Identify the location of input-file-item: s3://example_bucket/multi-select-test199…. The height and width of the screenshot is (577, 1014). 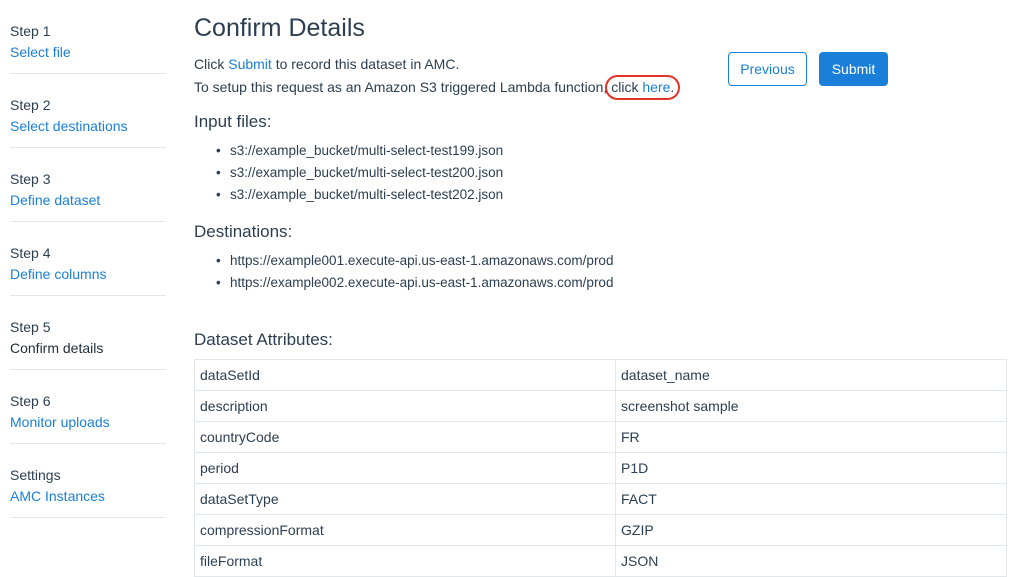
(359, 151).